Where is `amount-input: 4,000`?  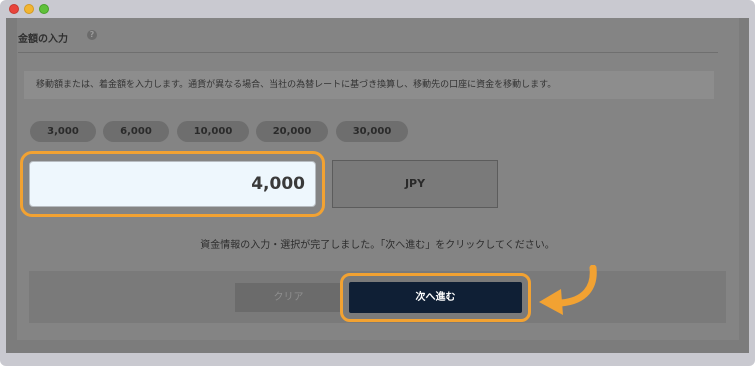 amount-input: 4,000 is located at coordinates (172, 184).